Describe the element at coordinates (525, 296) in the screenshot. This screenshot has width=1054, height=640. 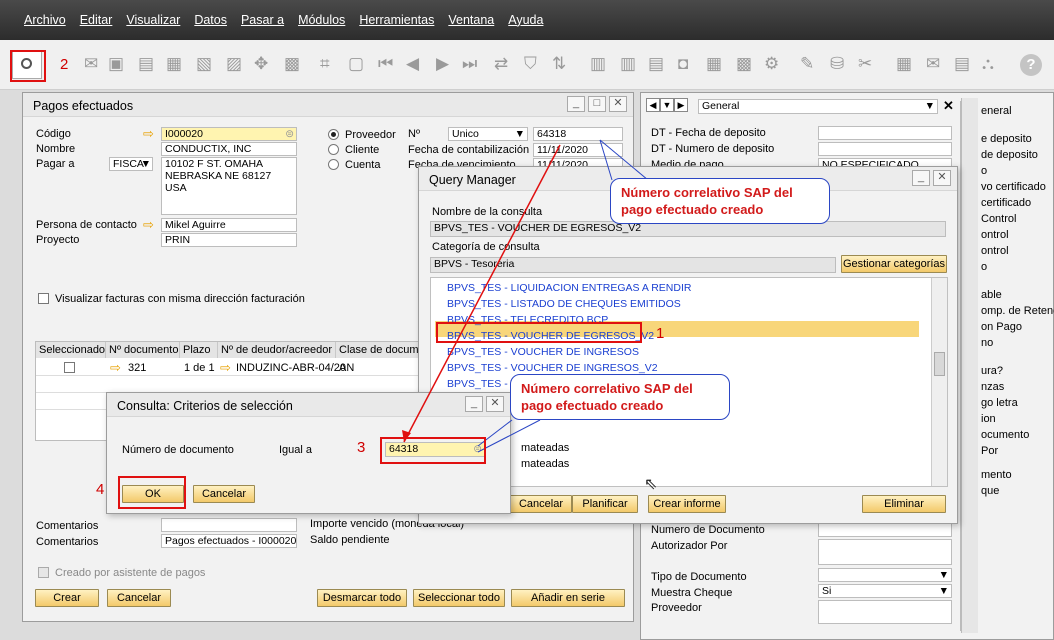
I see `annotation-arrows` at that location.